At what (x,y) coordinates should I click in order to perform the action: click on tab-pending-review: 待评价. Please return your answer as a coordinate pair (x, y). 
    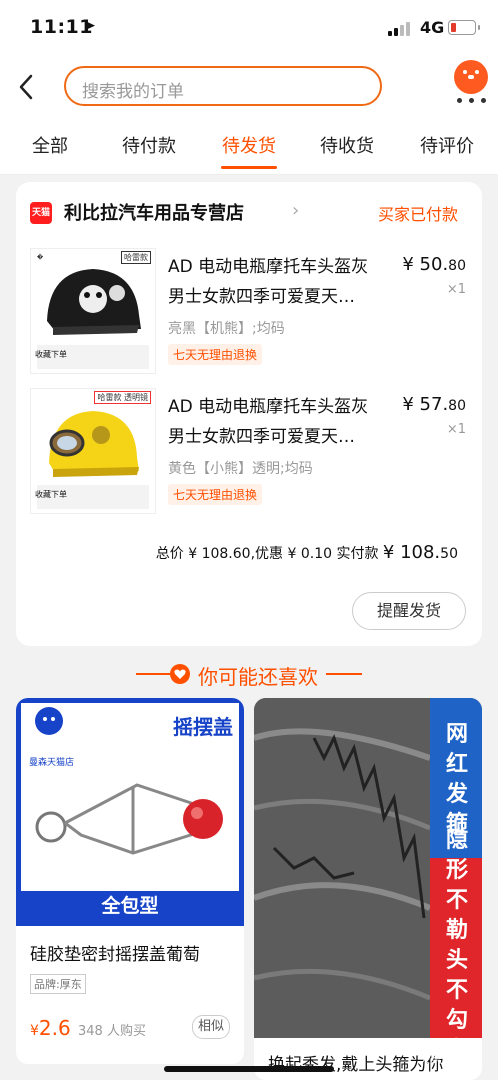
    Looking at the image, I should click on (447, 145).